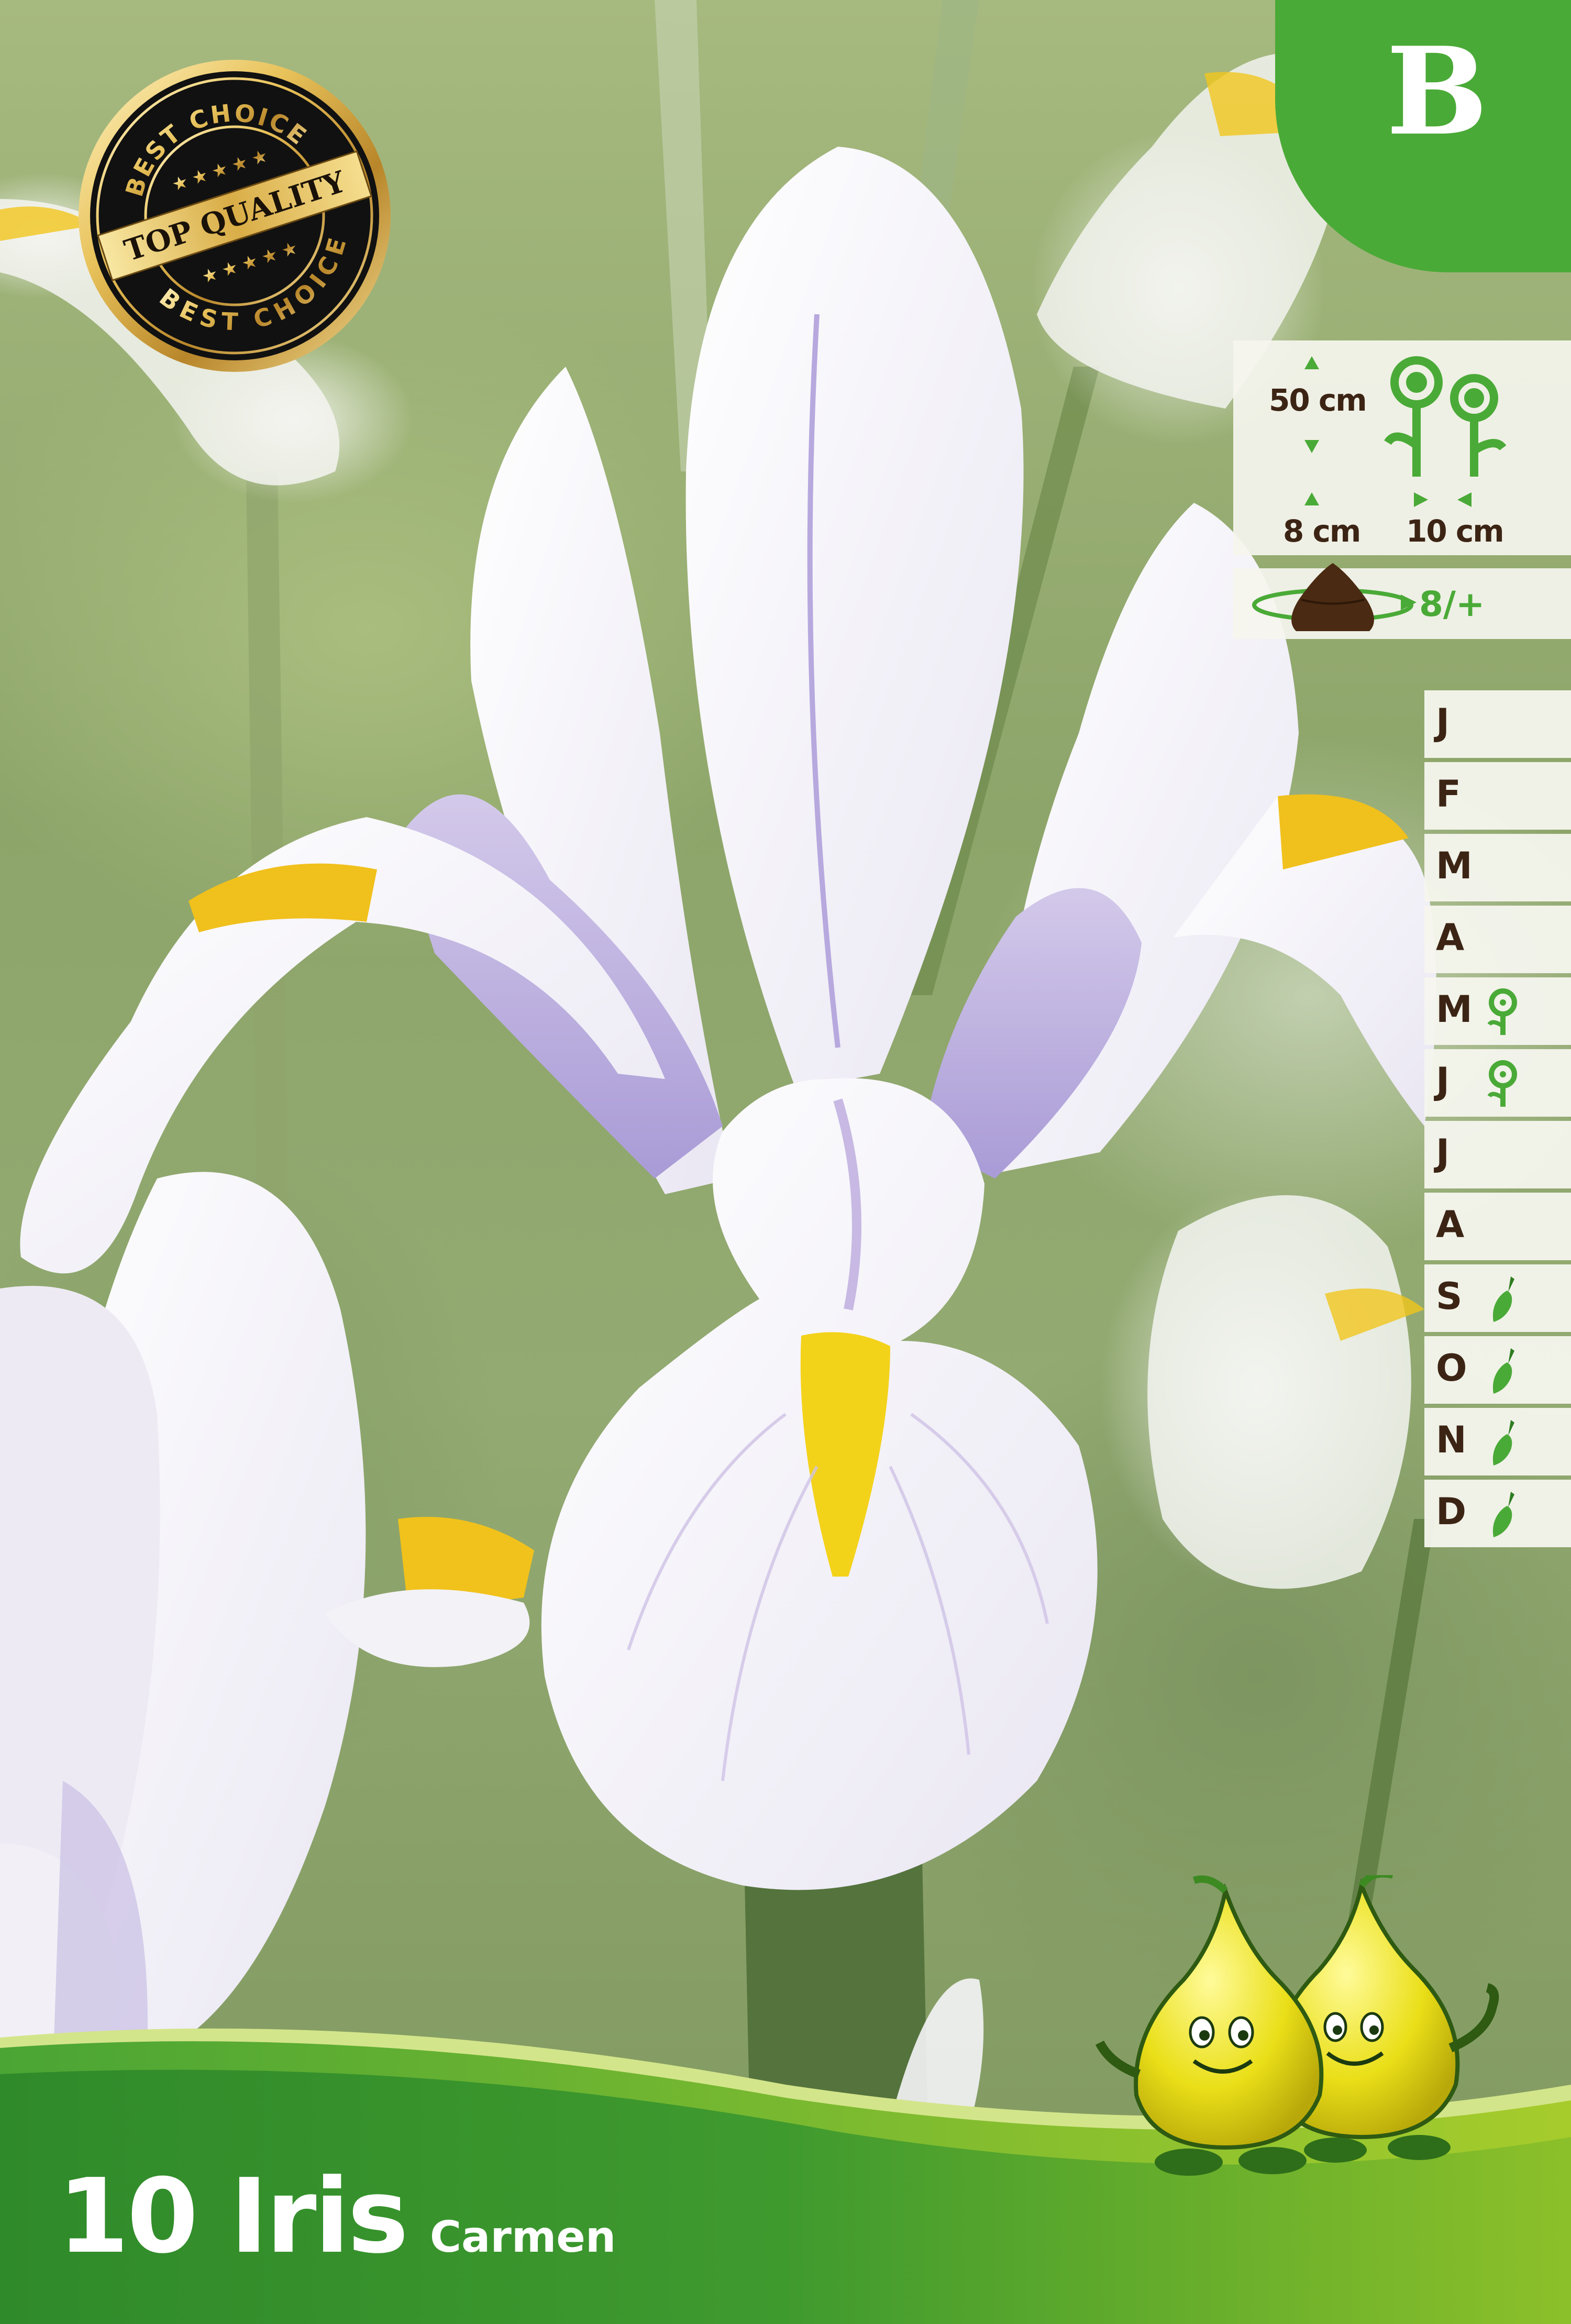 Image resolution: width=1571 pixels, height=2324 pixels. I want to click on bulb-circumference-icon, so click(1334, 597).